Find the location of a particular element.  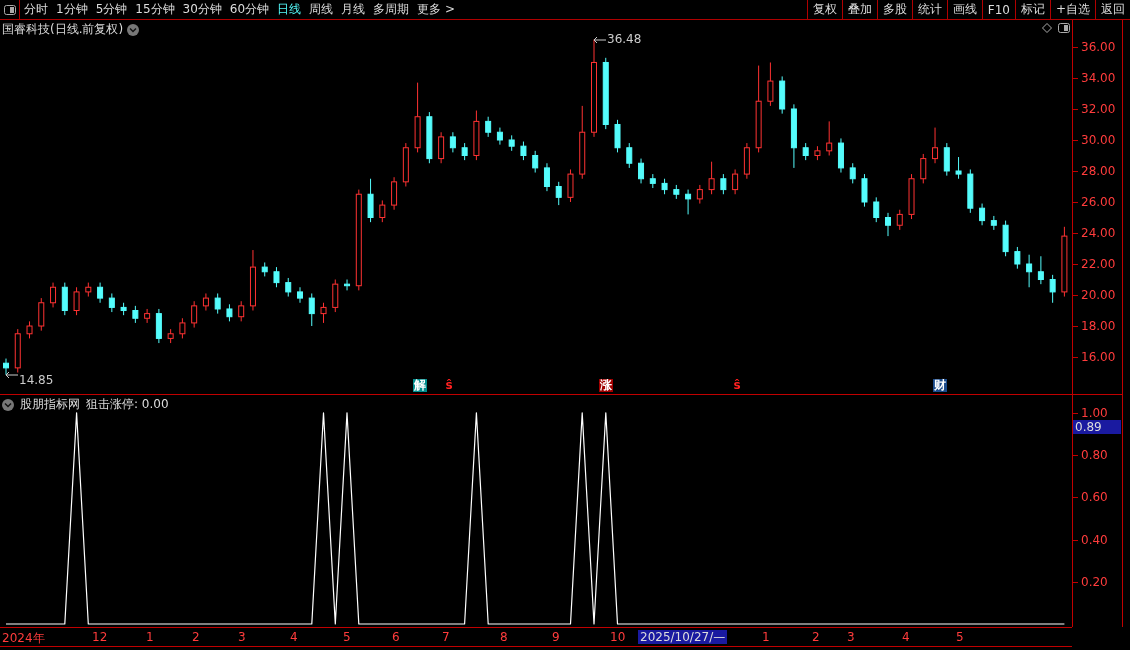

toolbar-button: 叠加 is located at coordinates (859, 9).